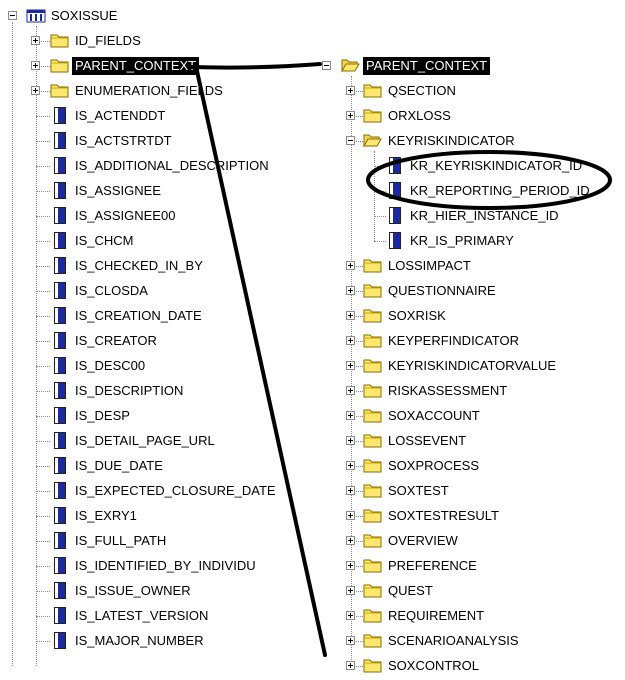 The image size is (625, 680). I want to click on field-label: IS_LATEST_VERSION, so click(142, 615).